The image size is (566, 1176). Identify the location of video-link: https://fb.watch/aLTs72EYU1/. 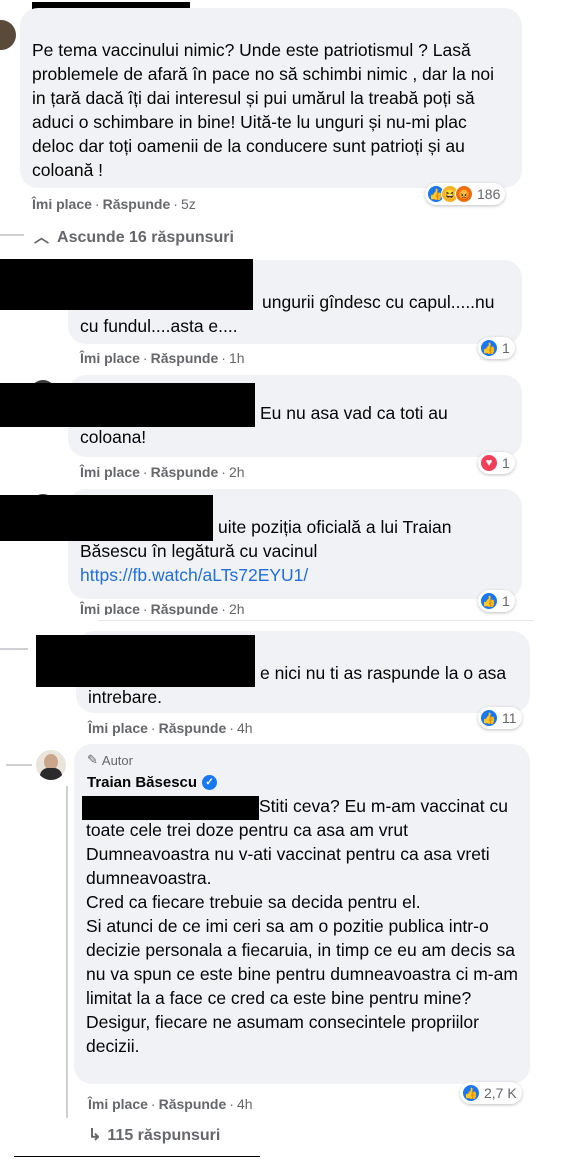
(295, 575).